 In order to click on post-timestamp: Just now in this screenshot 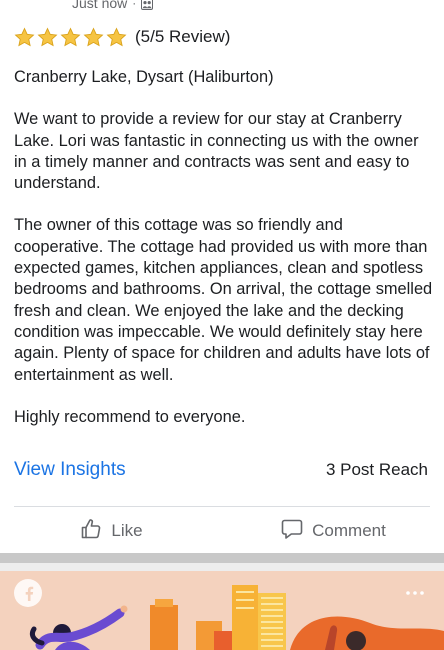, I will do `click(99, 5)`.